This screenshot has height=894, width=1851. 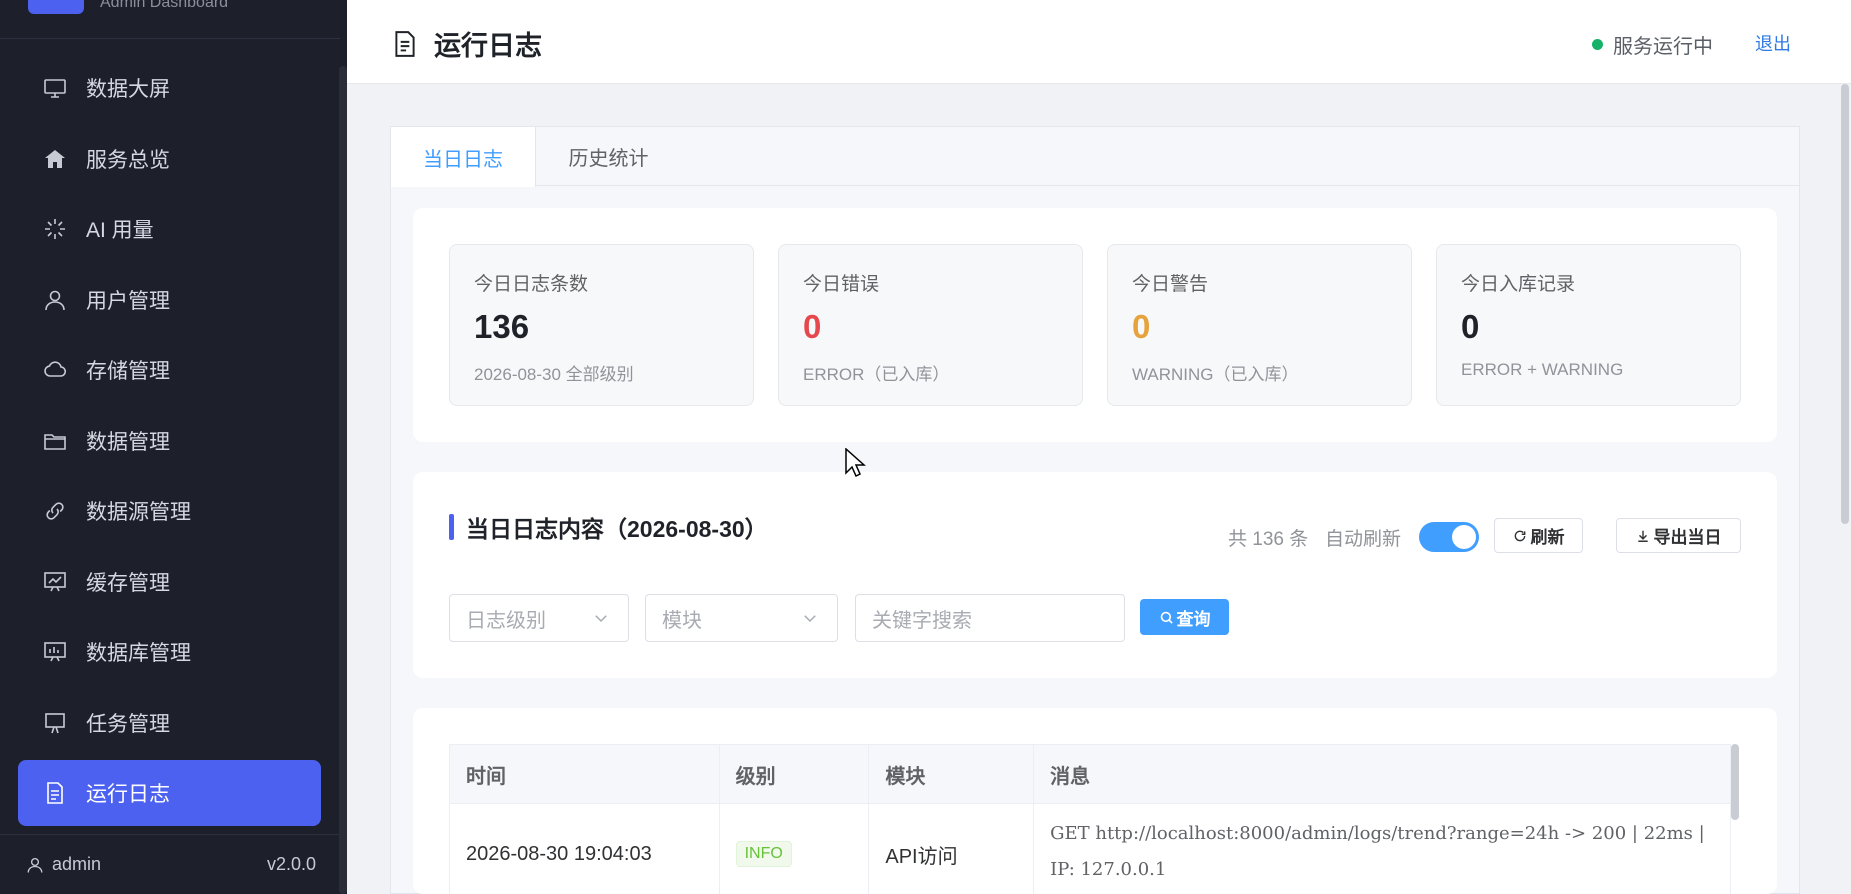 What do you see at coordinates (876, 374) in the screenshot?
I see `stat-subtitle: ERROR（已入库）` at bounding box center [876, 374].